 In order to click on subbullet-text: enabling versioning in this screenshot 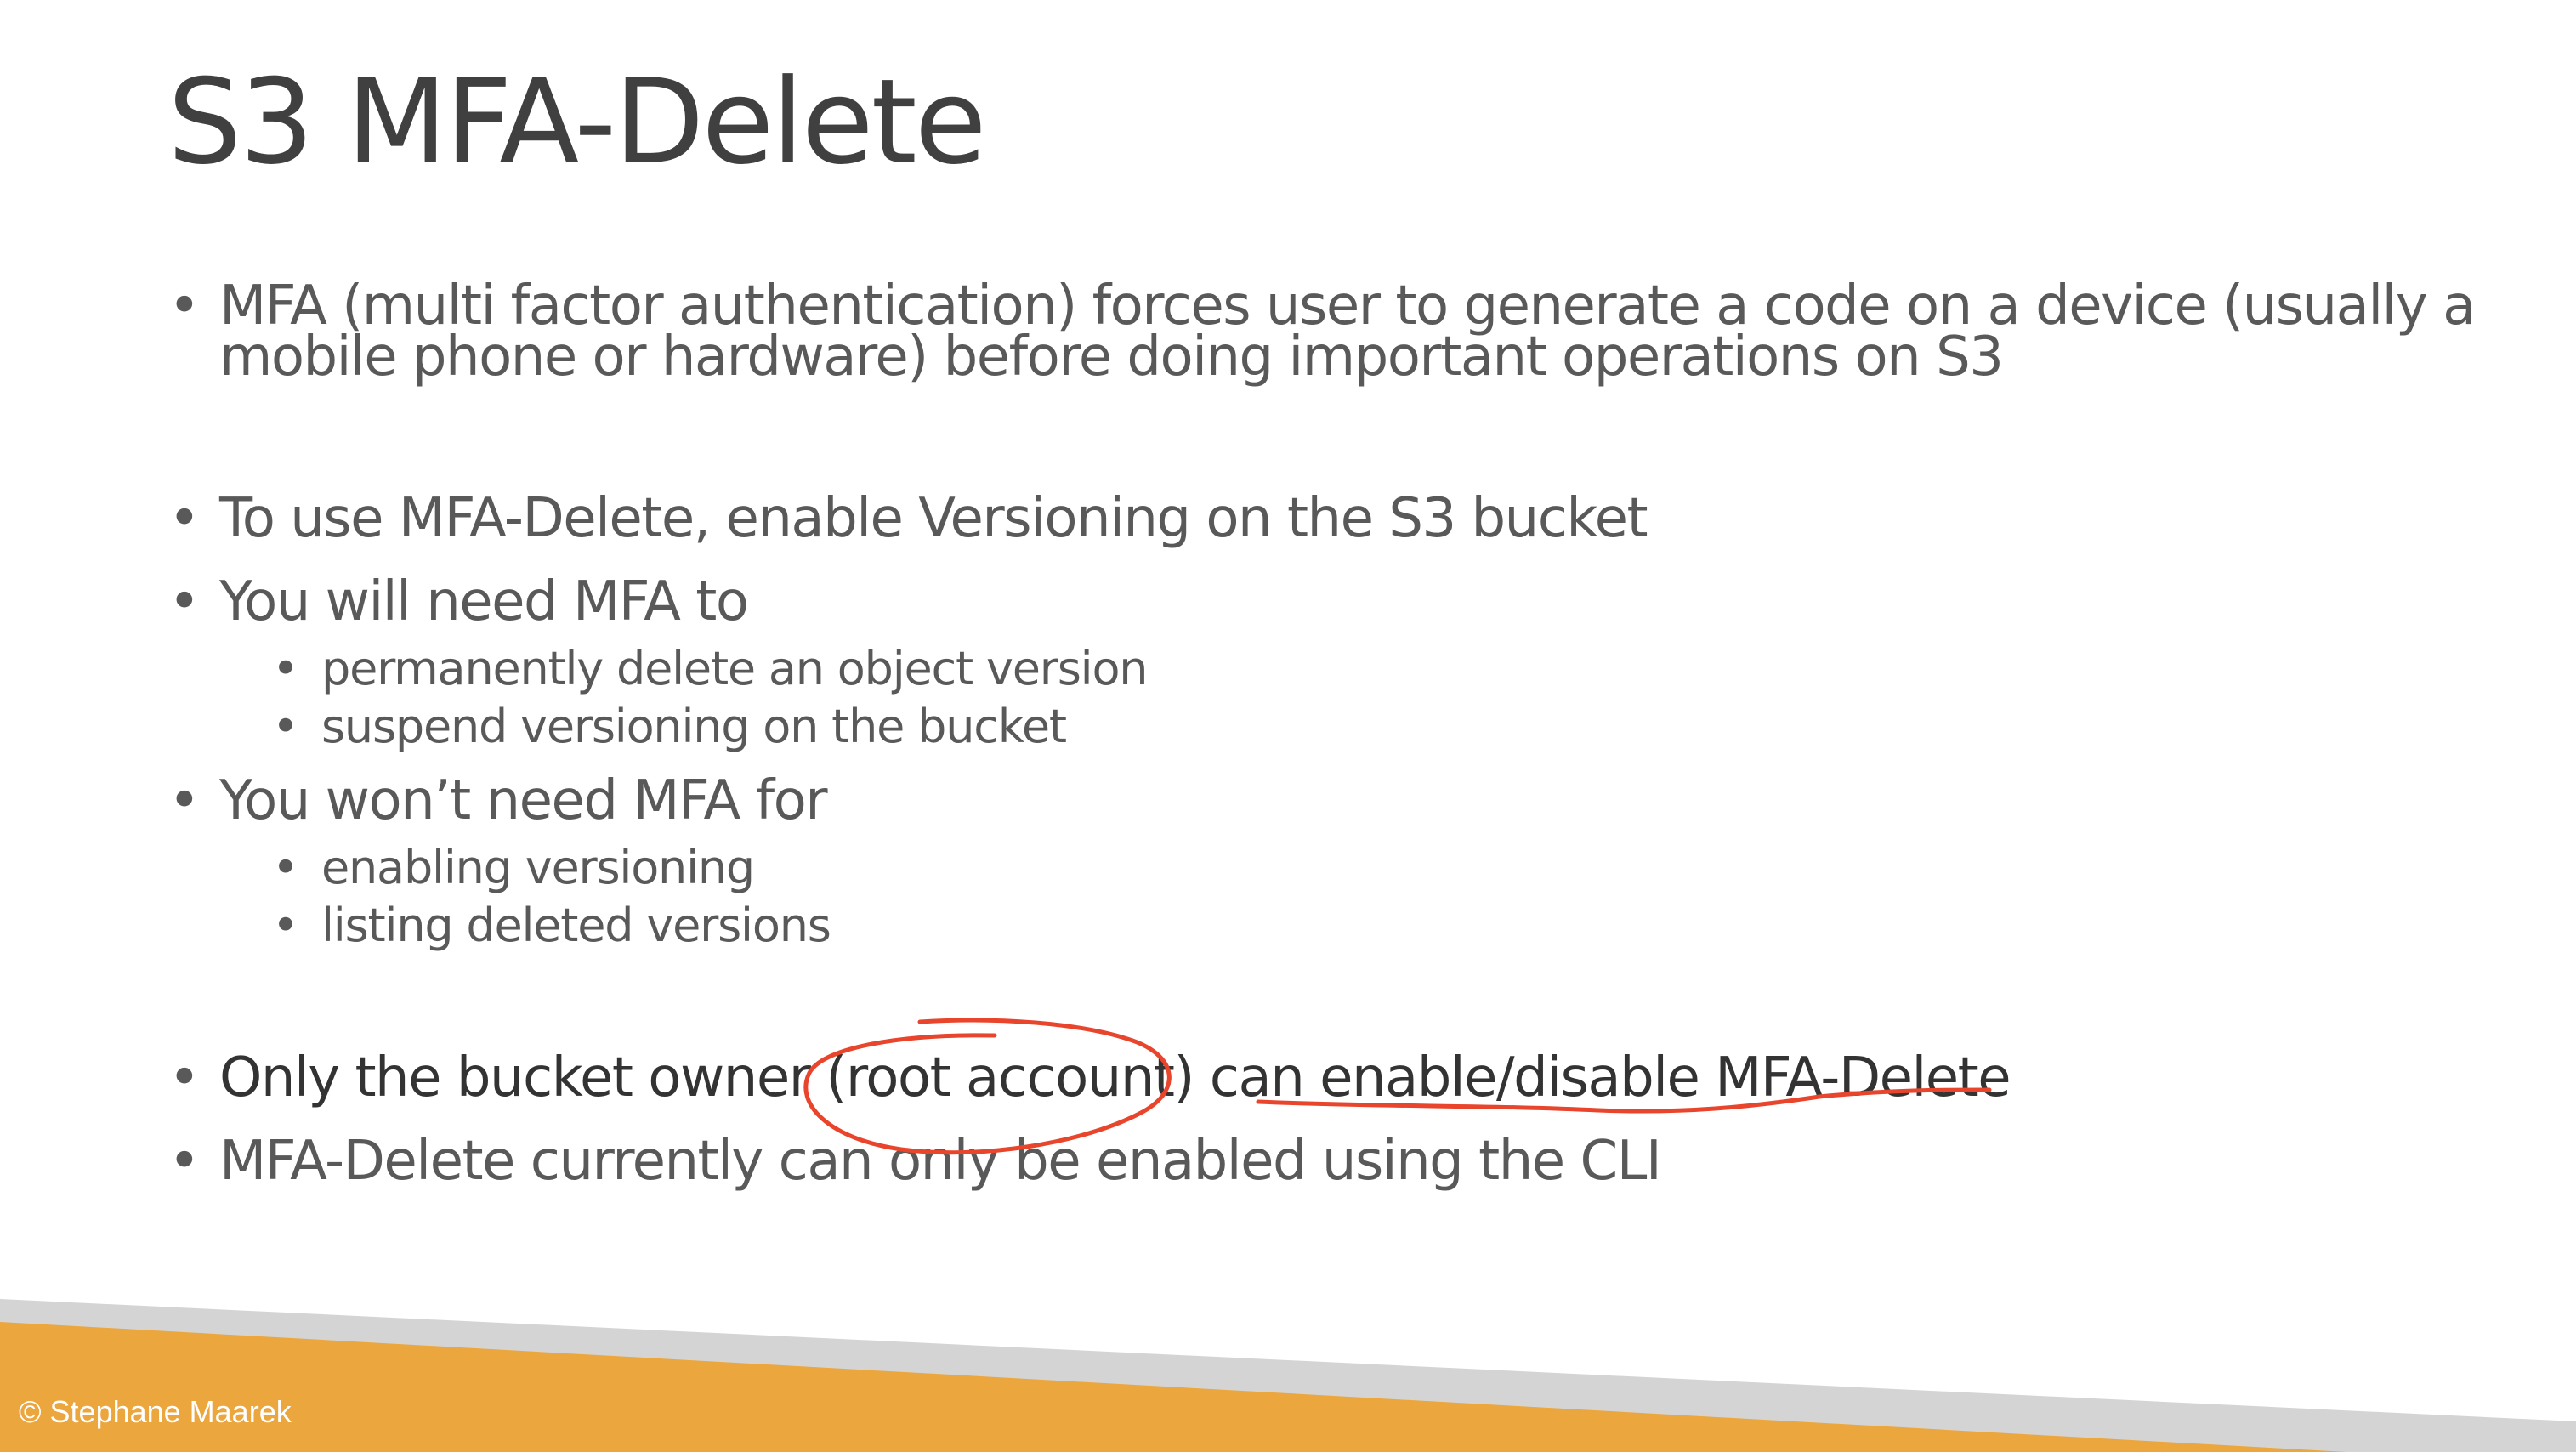, I will do `click(538, 867)`.